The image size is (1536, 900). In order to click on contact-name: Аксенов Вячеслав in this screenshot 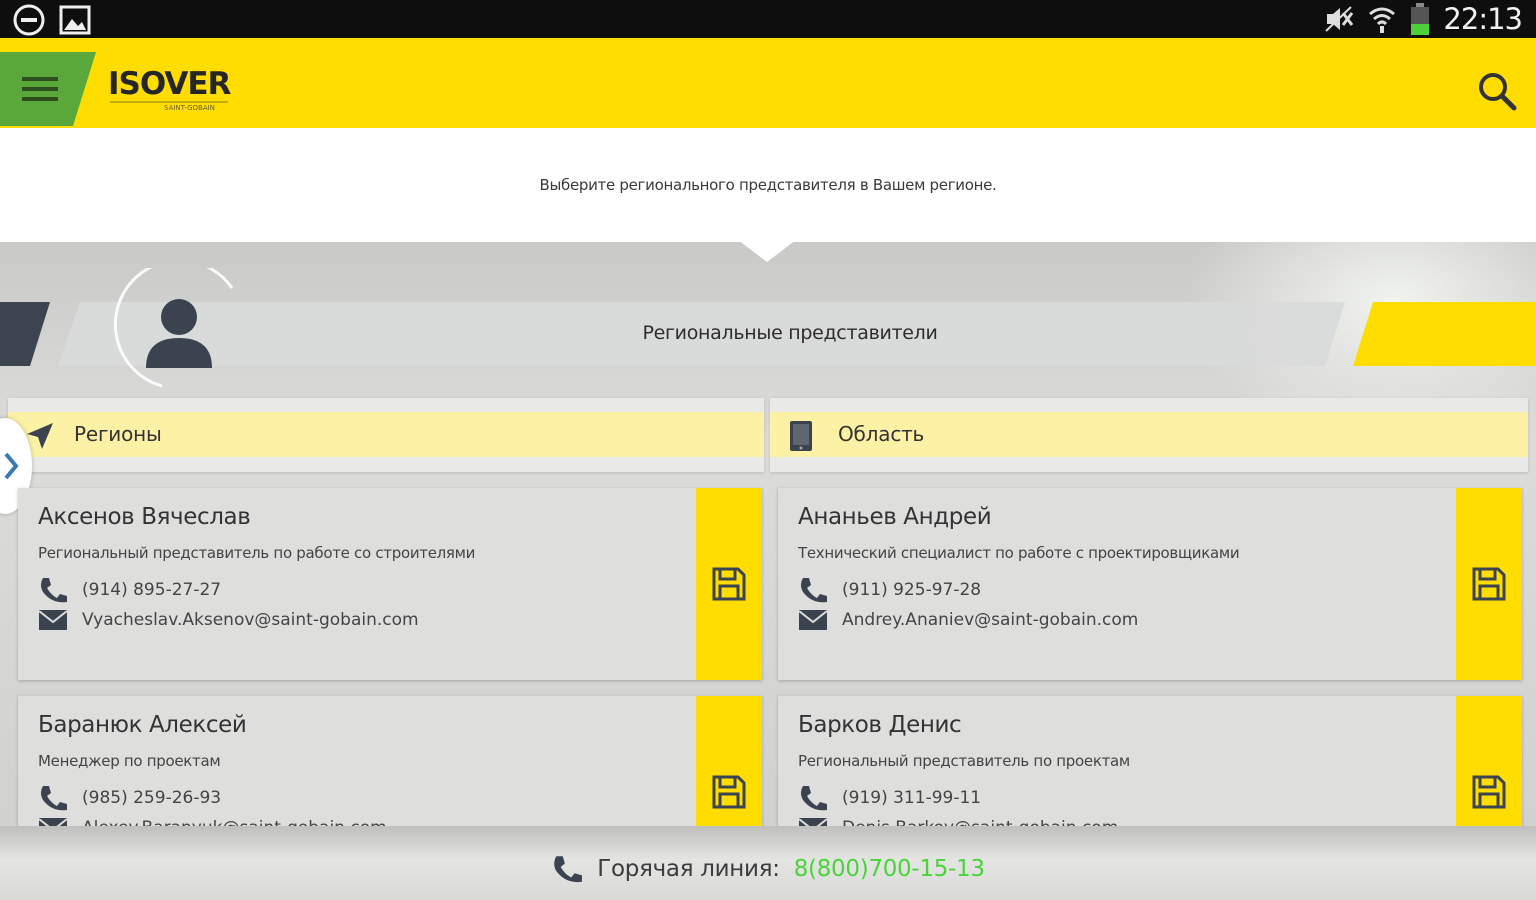, I will do `click(144, 517)`.